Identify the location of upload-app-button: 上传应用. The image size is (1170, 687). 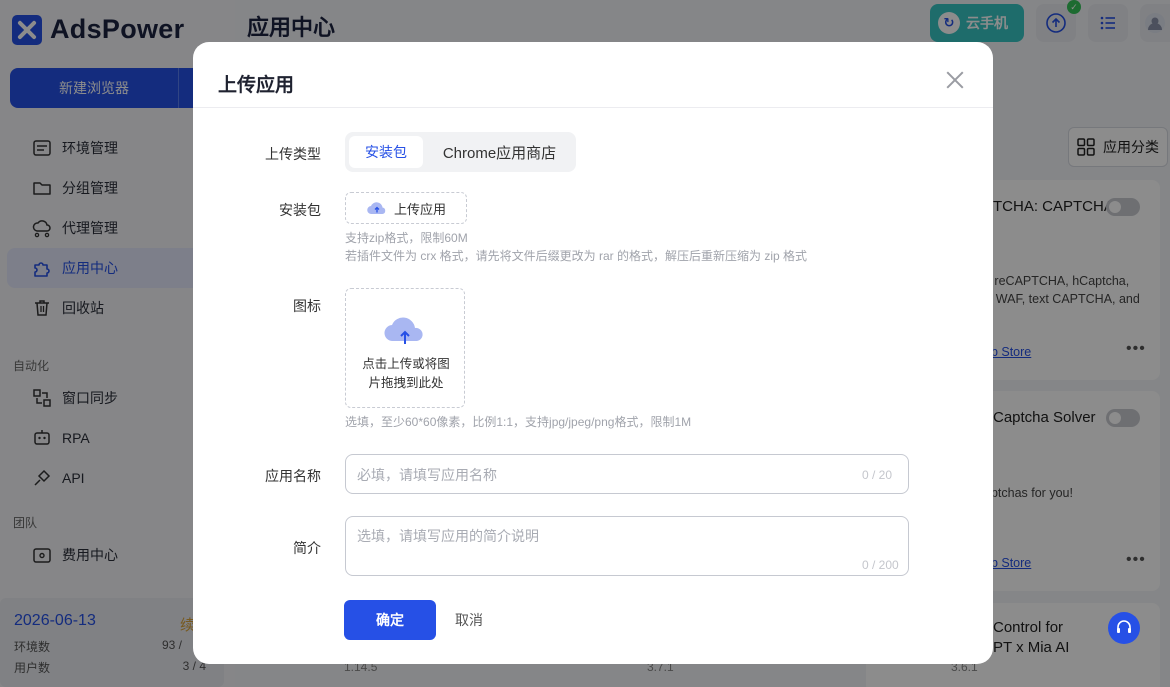
(406, 208).